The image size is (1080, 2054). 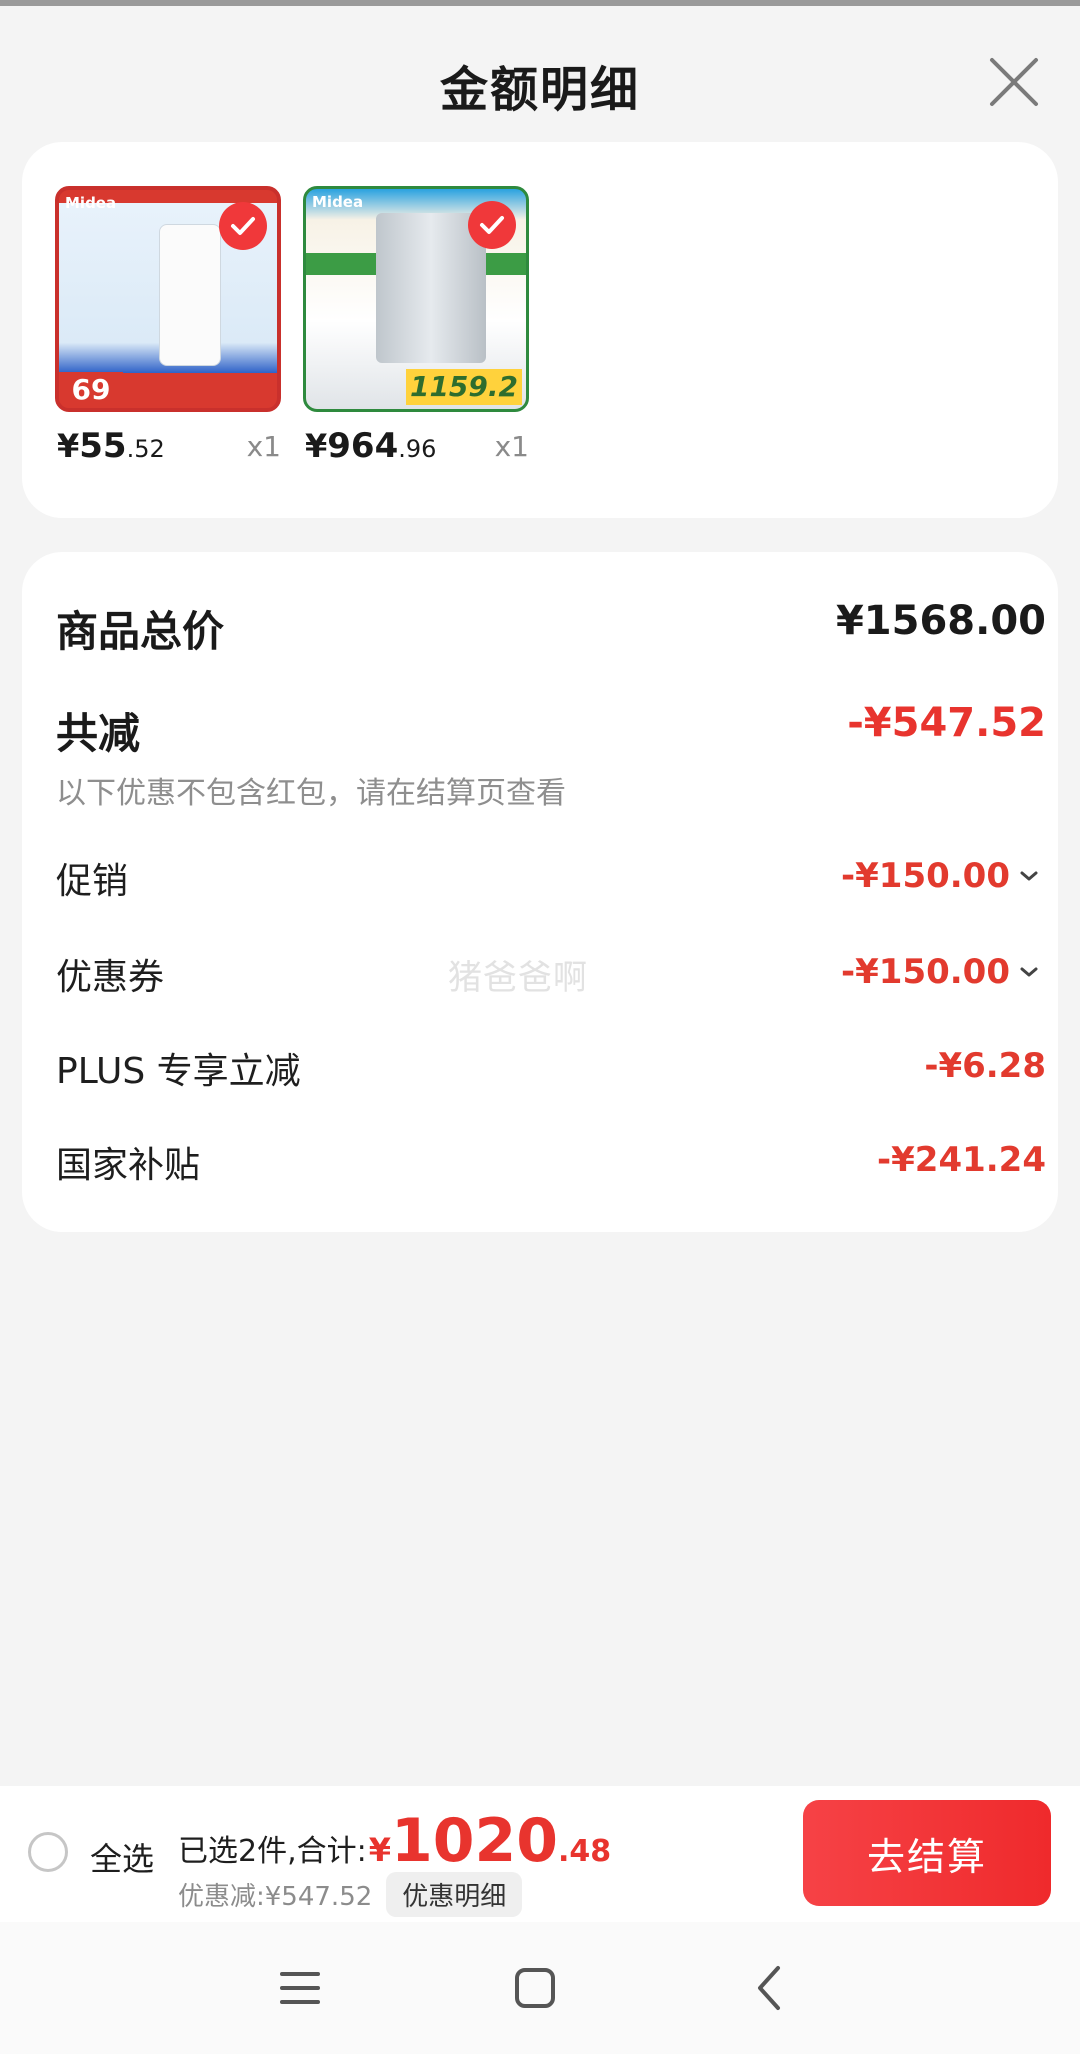 I want to click on select-all-label: 全选, so click(x=122, y=1857).